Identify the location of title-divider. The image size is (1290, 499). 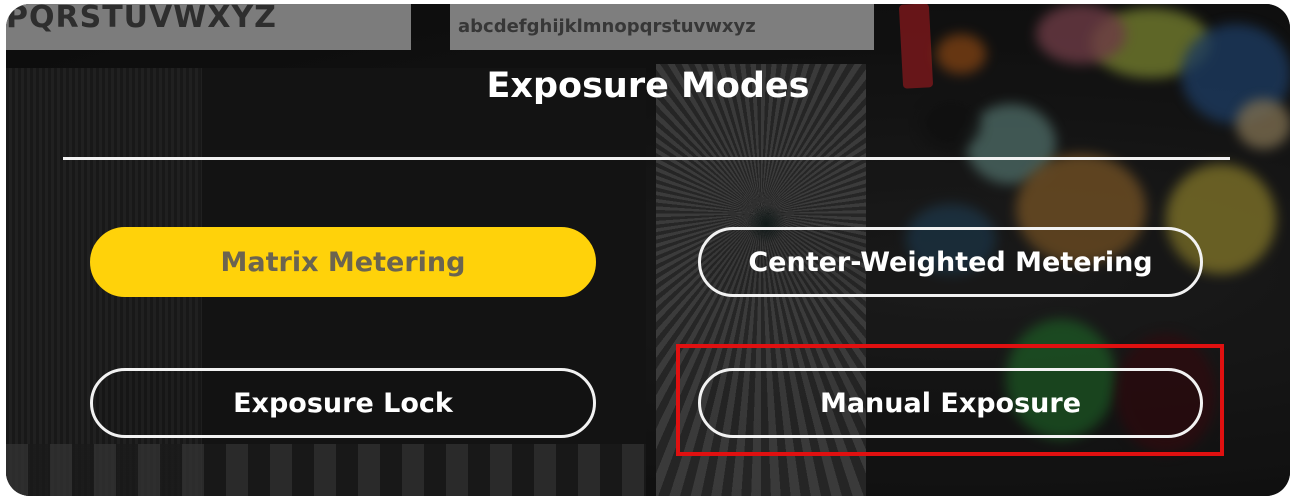
(646, 158).